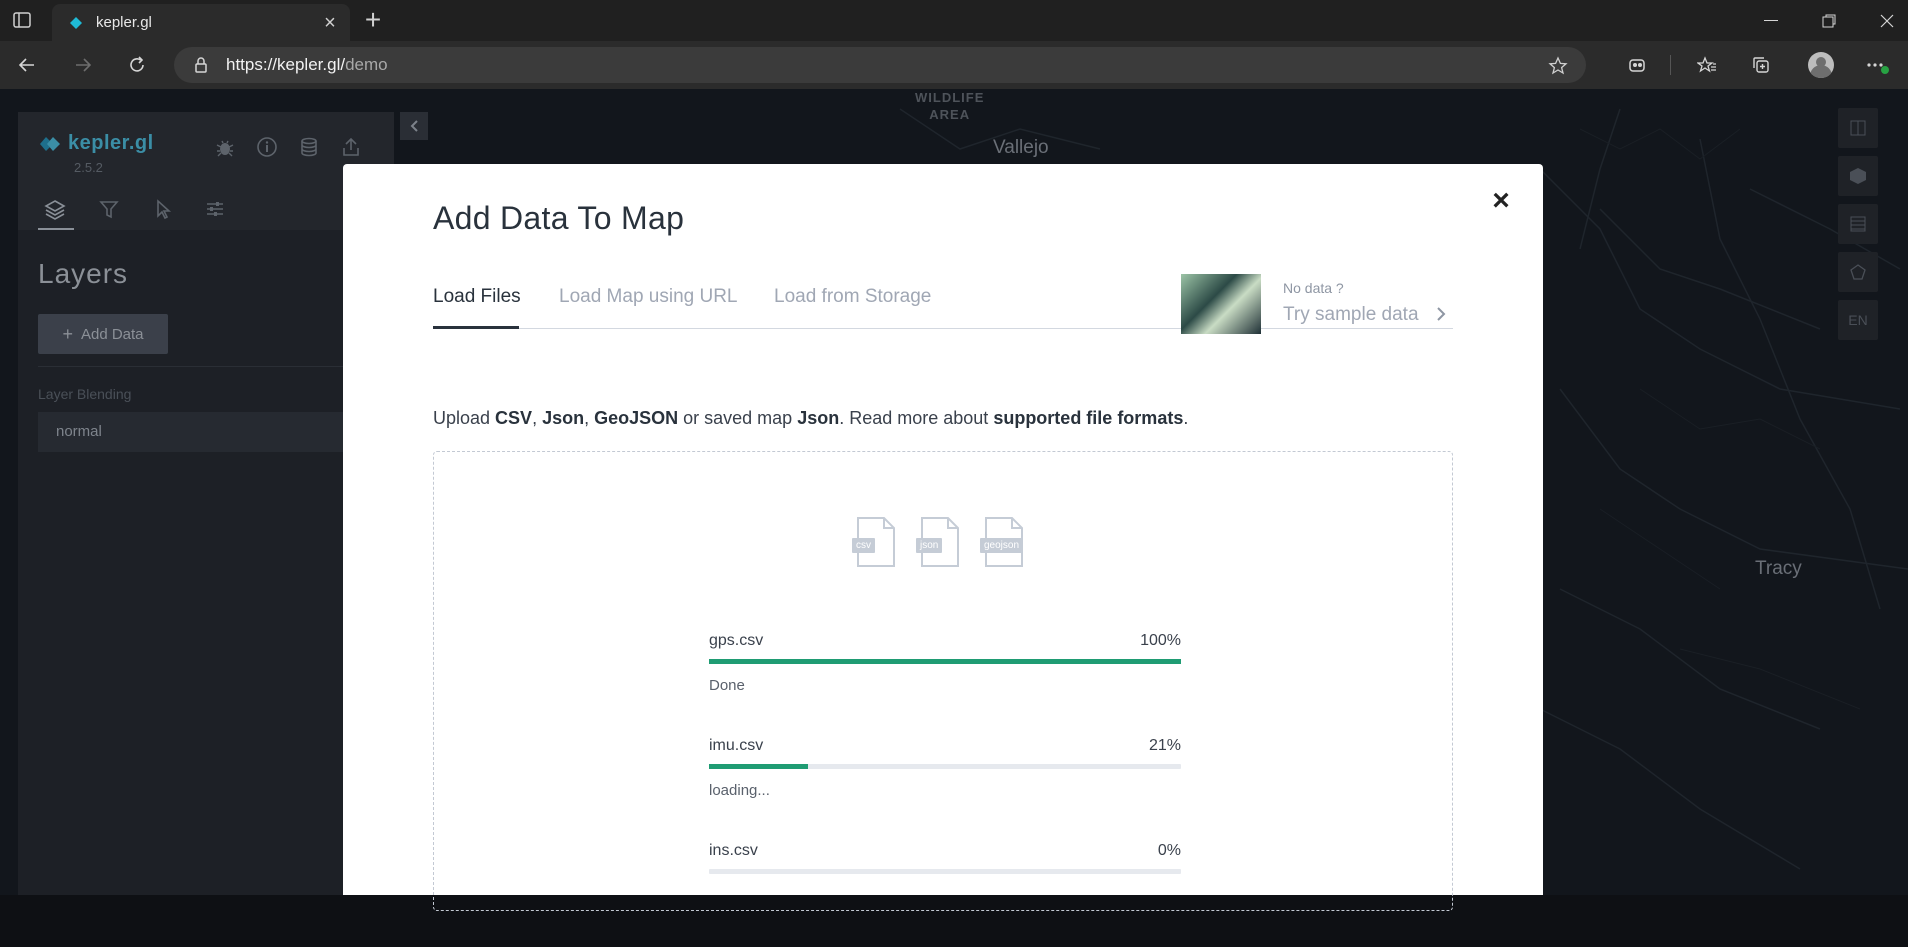  I want to click on tab-load-map-url: Load Map using URL, so click(648, 297).